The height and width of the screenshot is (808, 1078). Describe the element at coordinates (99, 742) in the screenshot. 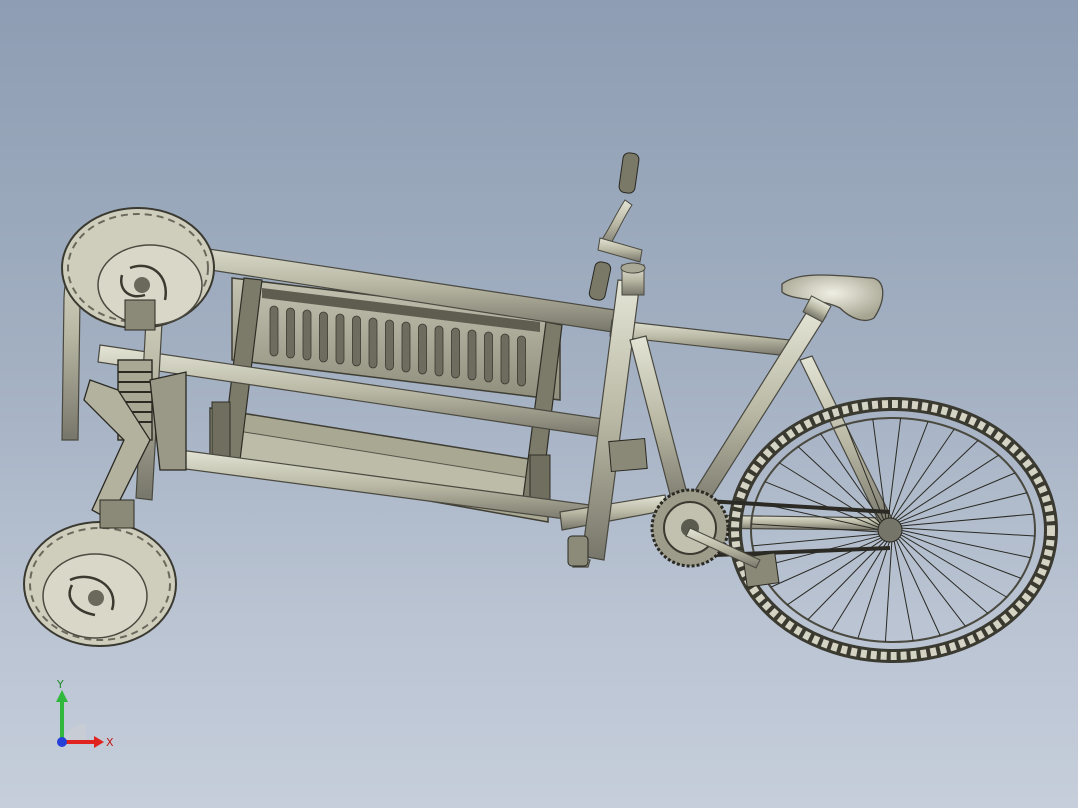

I see `x-axis-head` at that location.